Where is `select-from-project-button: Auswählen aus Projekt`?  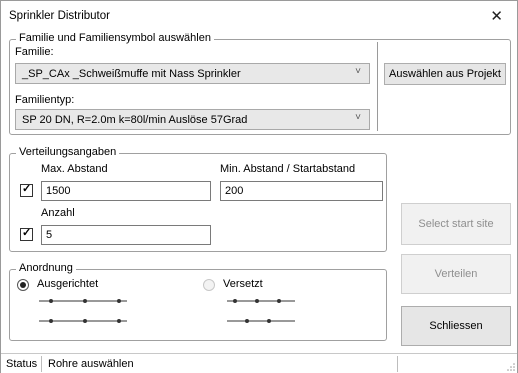
select-from-project-button: Auswählen aus Projekt is located at coordinates (445, 74).